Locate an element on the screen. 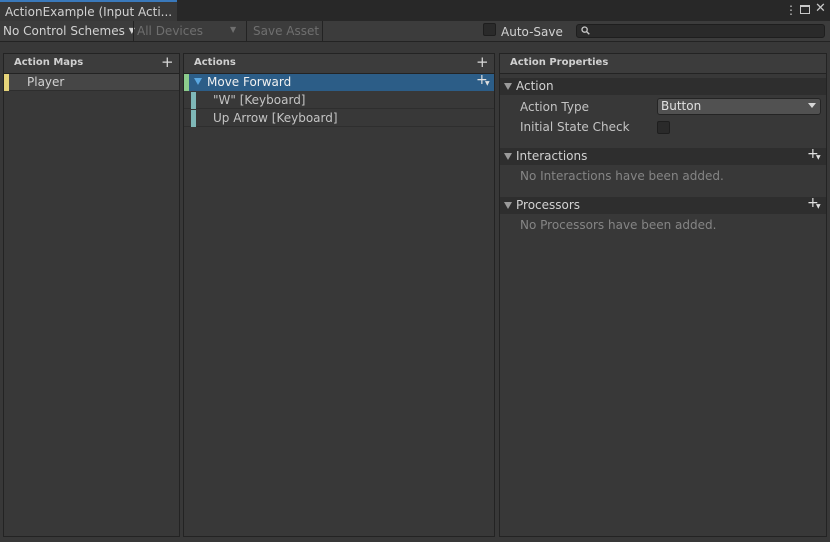 The image size is (830, 542). save-asset-label: Save Asset is located at coordinates (286, 31).